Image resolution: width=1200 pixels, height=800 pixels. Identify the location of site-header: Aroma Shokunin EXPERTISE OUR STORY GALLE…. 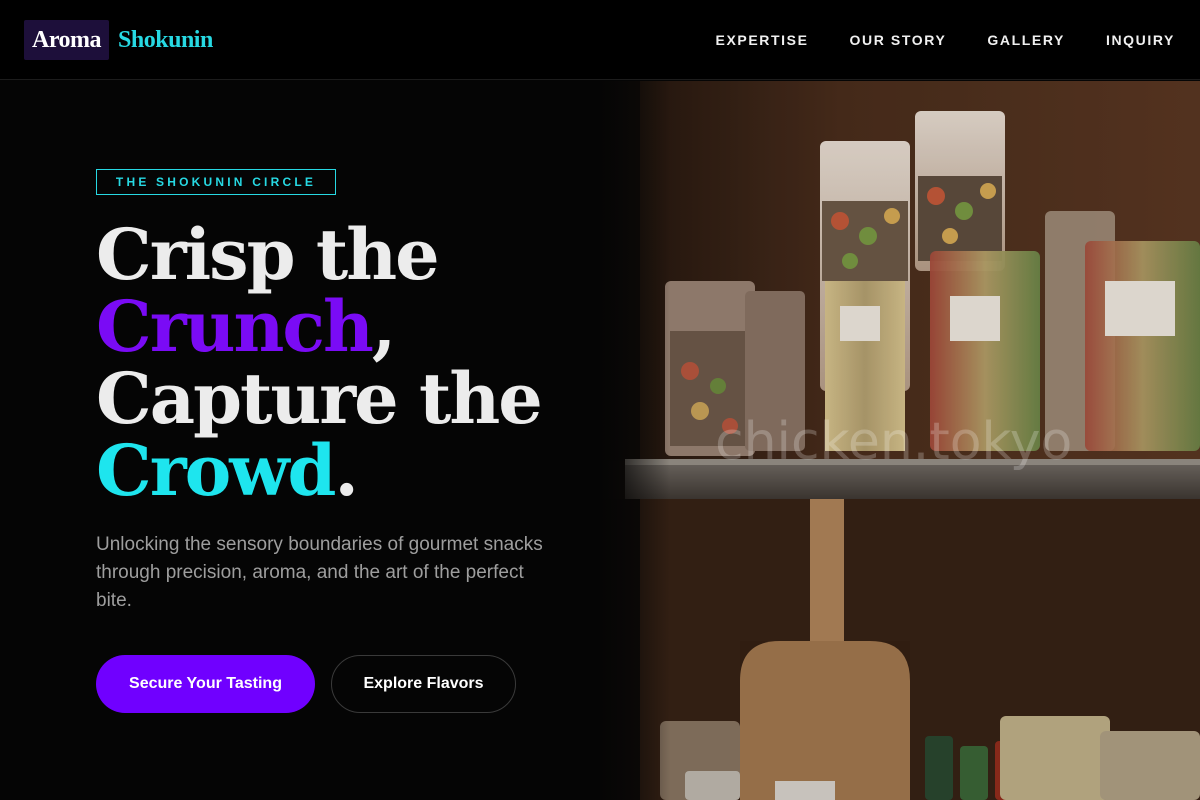
(600, 40).